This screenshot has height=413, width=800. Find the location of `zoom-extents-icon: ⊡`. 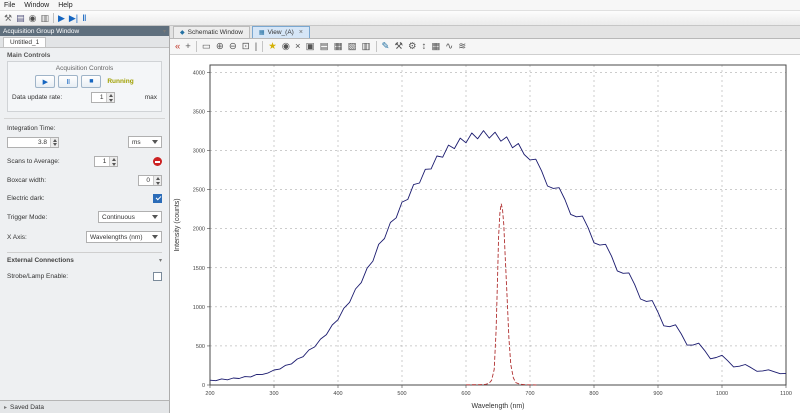

zoom-extents-icon: ⊡ is located at coordinates (246, 47).